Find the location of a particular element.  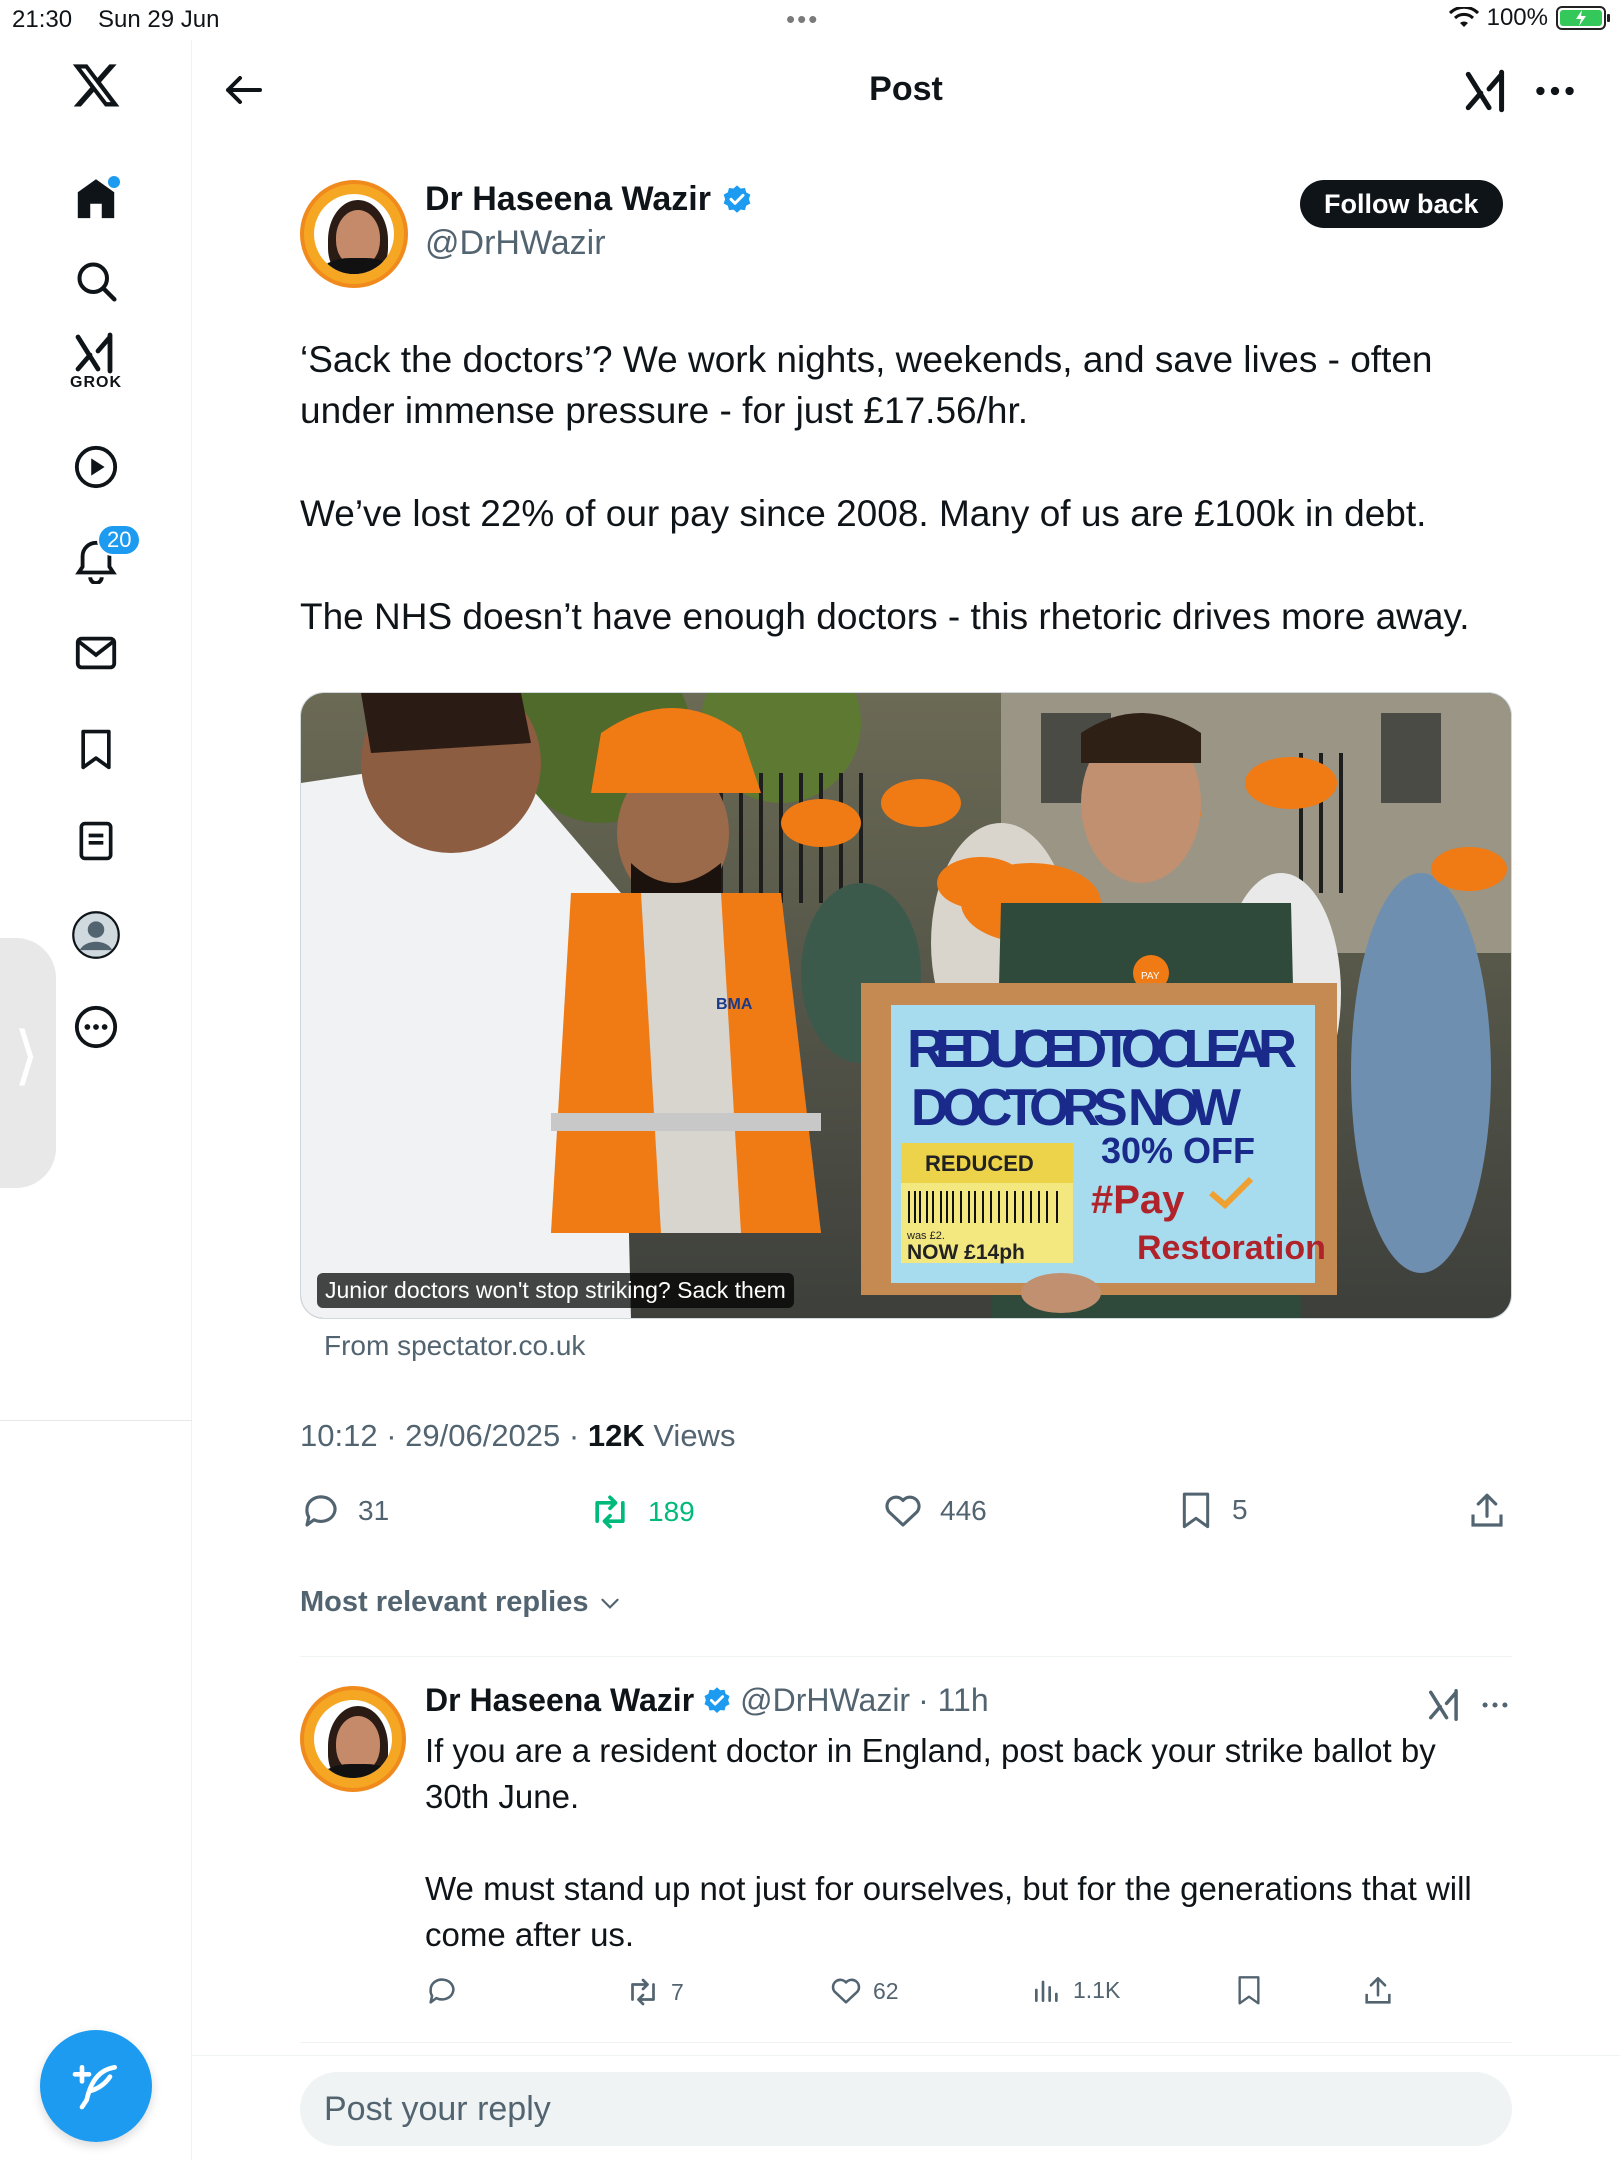

repost-count: 189 is located at coordinates (671, 1511).